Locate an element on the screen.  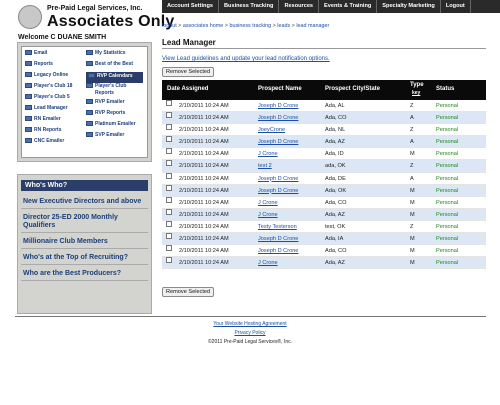
nav-specialty-marketing: Specialty Marketing is located at coordinates (409, 6).